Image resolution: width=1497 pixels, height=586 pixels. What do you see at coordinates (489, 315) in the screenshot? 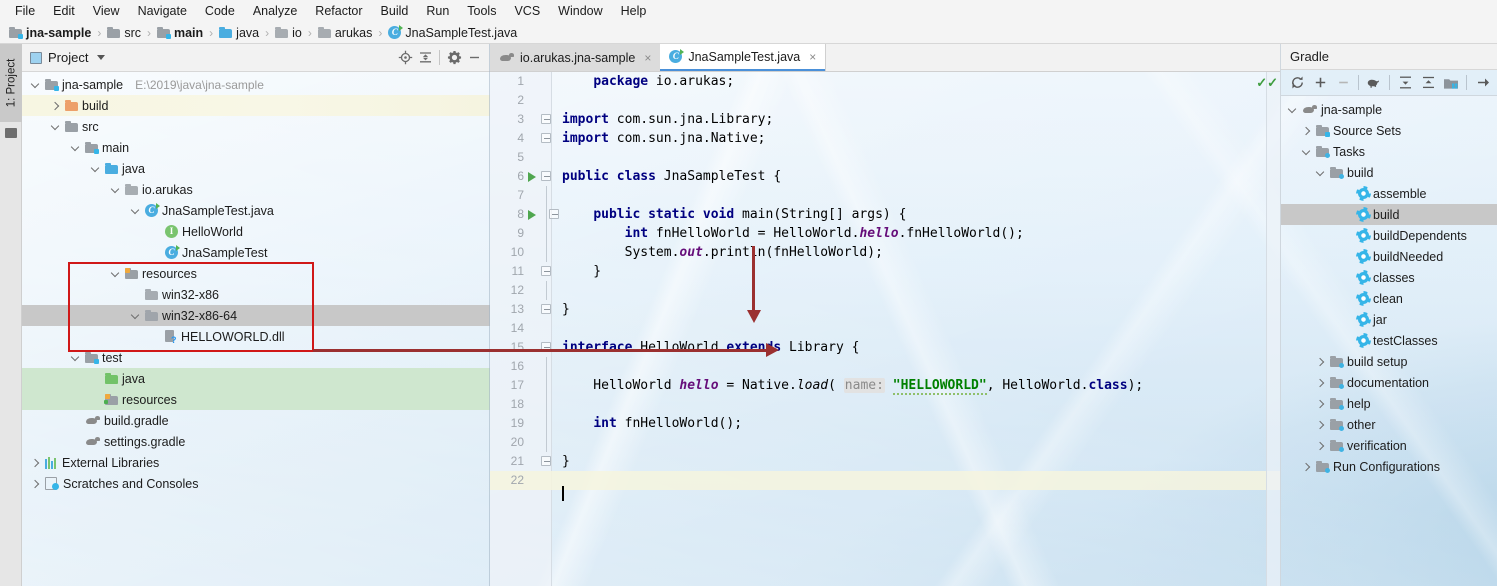
I see `panel-splitter-left` at bounding box center [489, 315].